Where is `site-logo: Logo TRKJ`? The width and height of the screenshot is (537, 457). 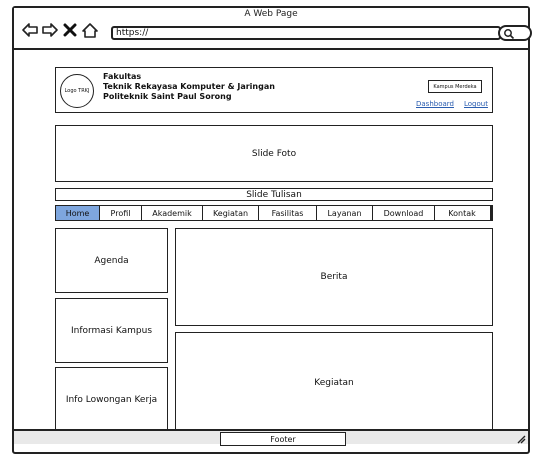
site-logo: Logo TRKJ is located at coordinates (77, 91).